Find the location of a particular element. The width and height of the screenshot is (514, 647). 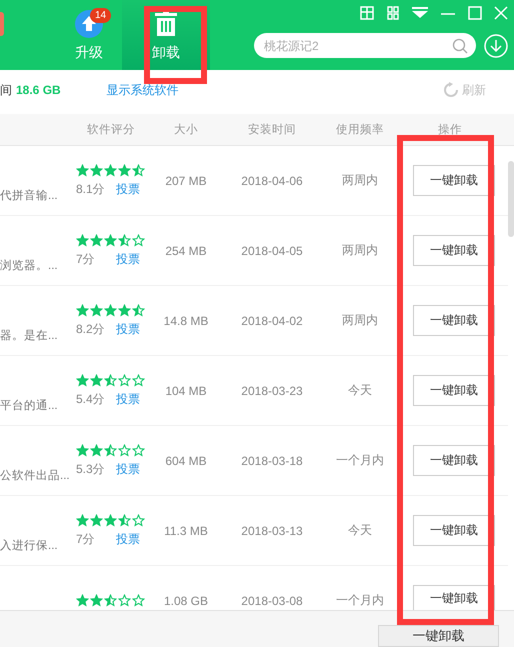

install-date-cell: 2018-03-23 is located at coordinates (272, 391).